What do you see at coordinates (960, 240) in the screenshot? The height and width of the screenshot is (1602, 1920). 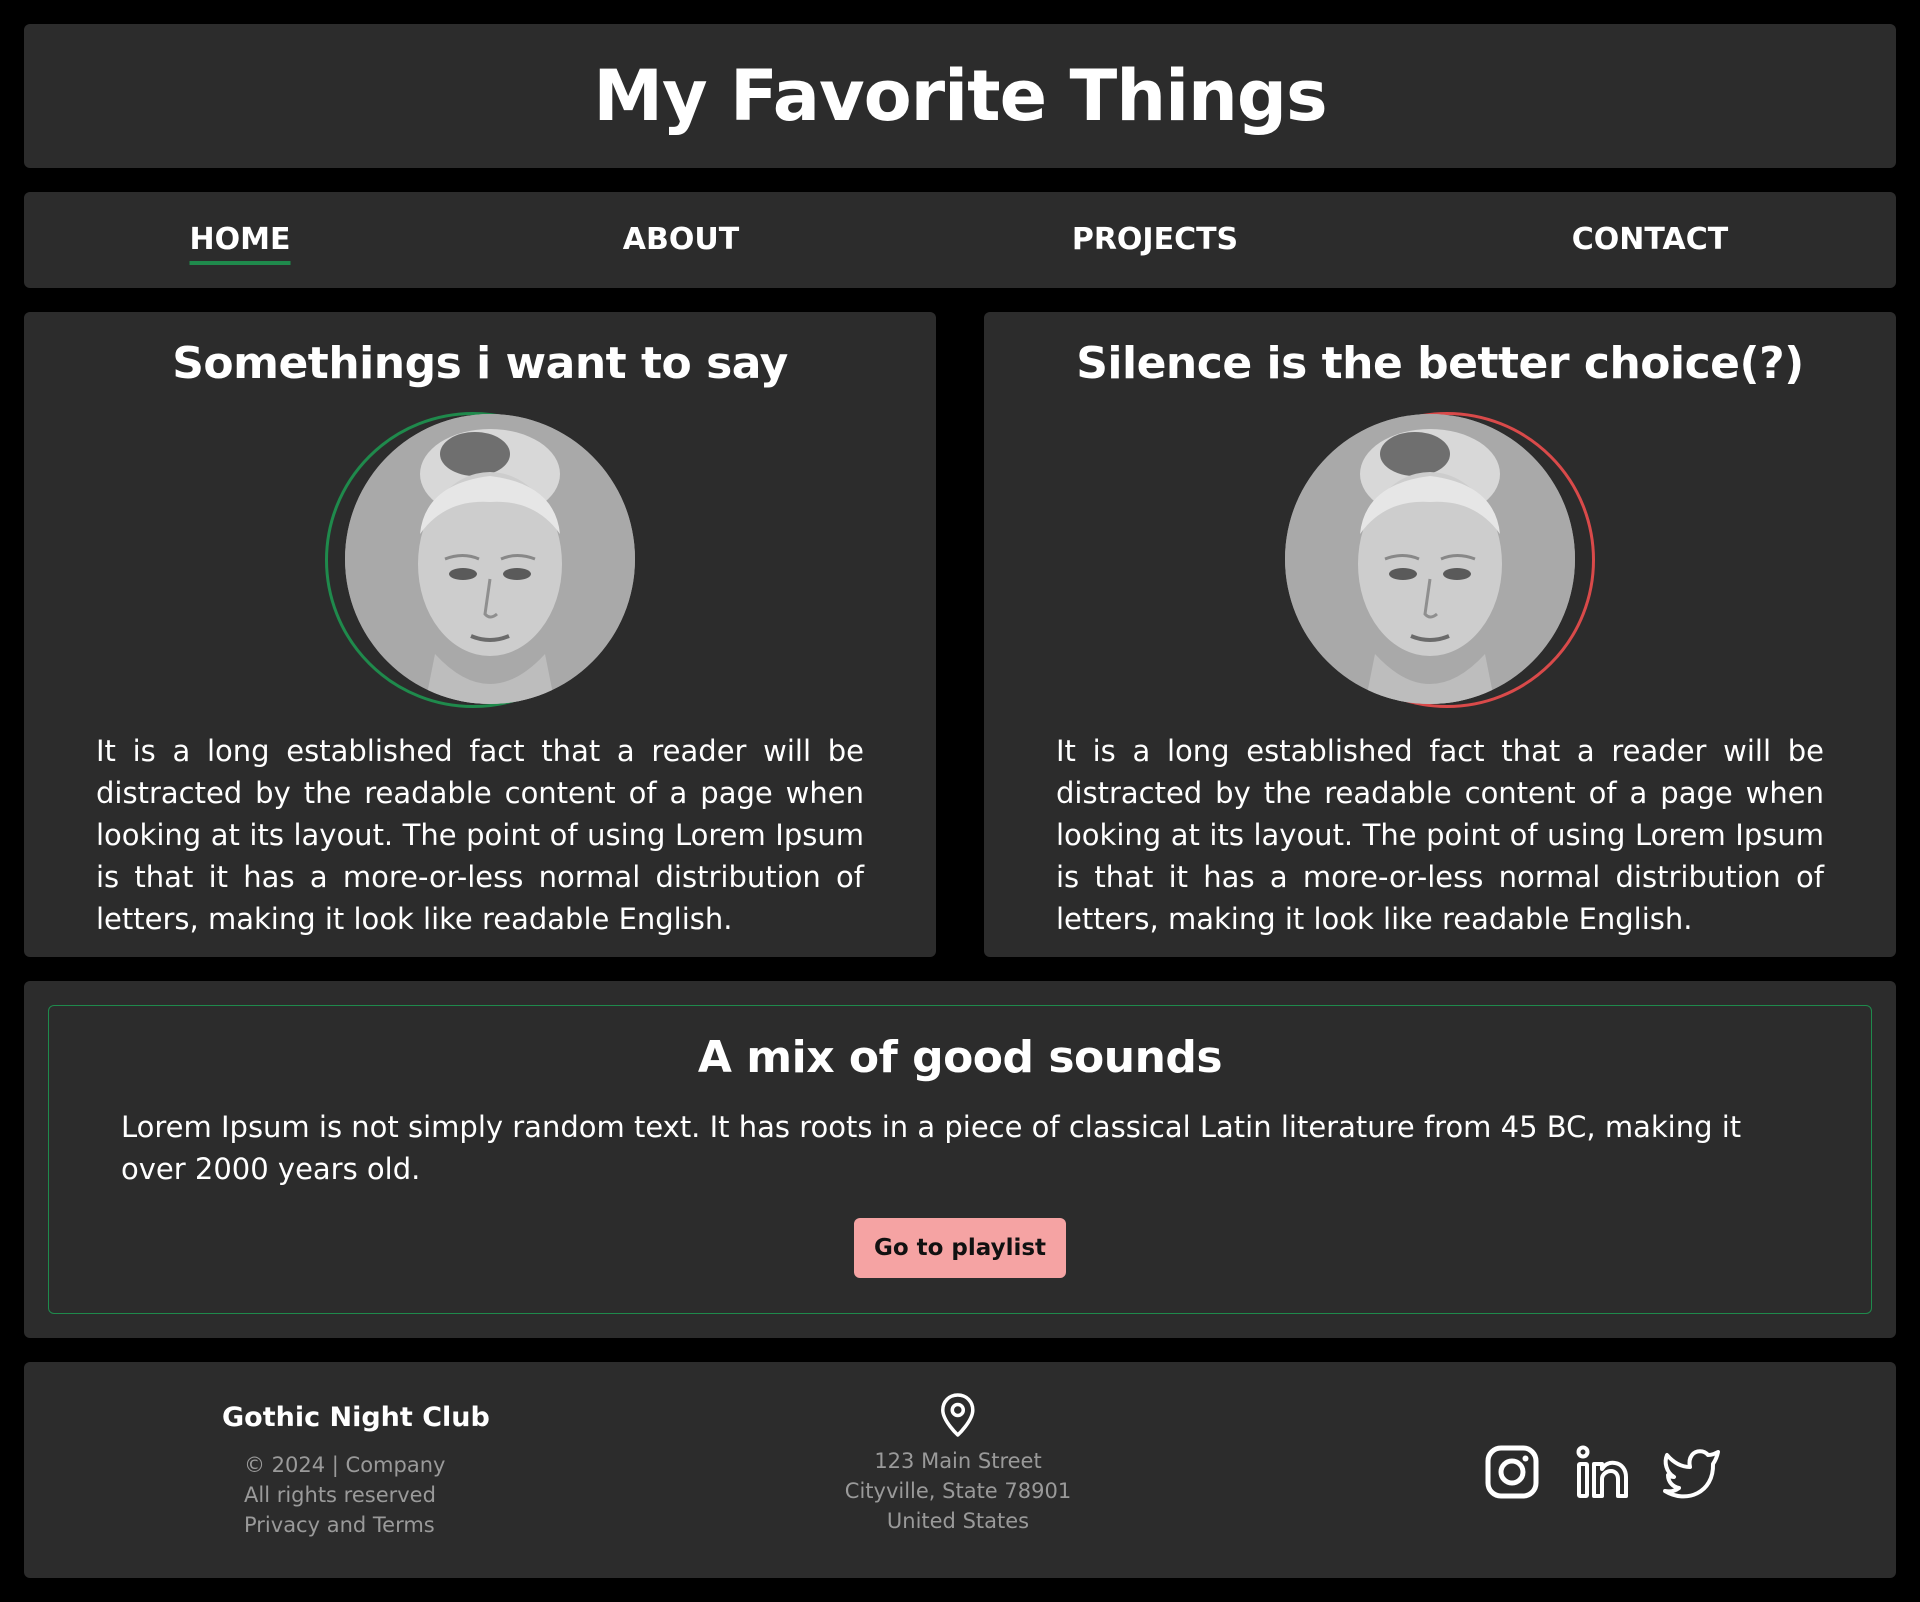 I see `main-nav: HOME ABOUT PROJECTS CONTACT` at bounding box center [960, 240].